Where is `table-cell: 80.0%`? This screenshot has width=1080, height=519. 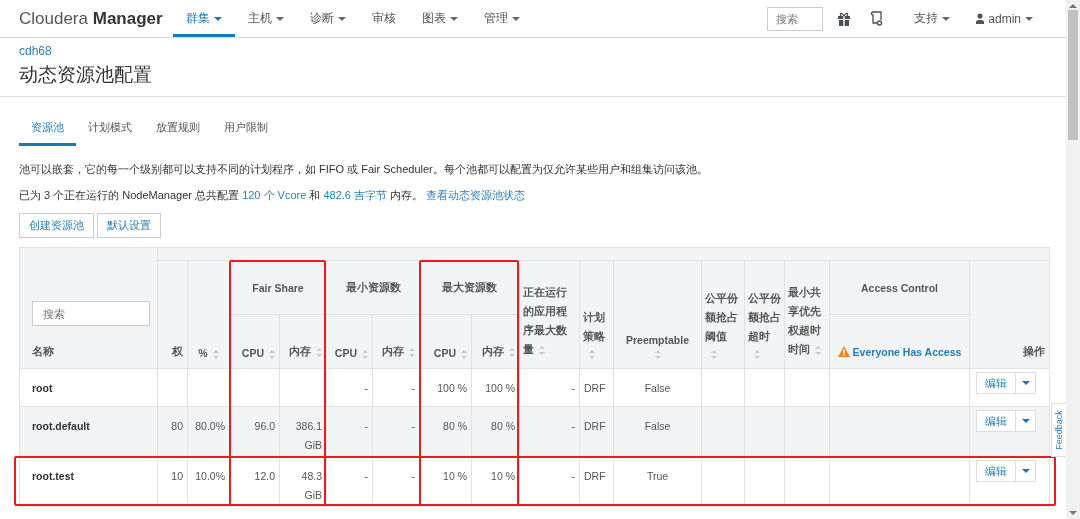
table-cell: 80.0% is located at coordinates (210, 426).